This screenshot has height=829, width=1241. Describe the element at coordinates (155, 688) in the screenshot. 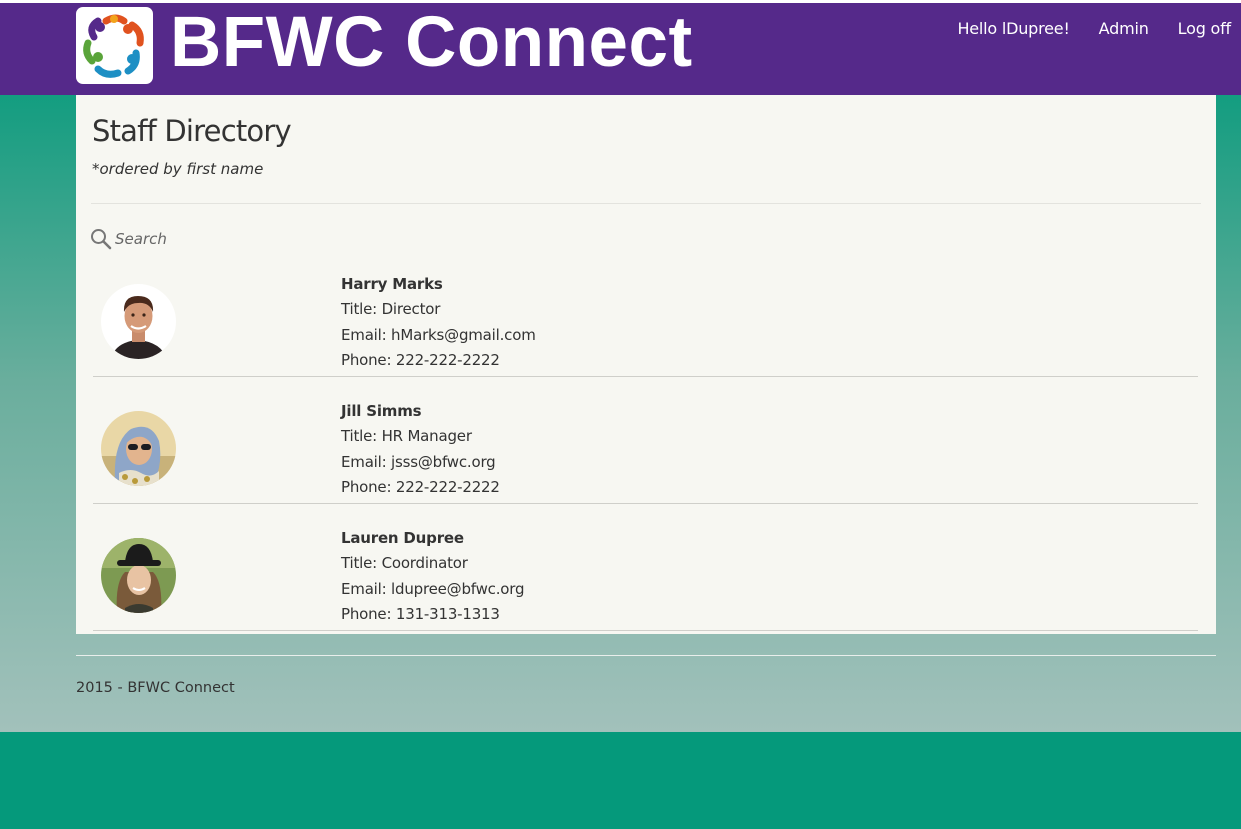

I see `footer-text: 2015 - BFWC Connect` at that location.